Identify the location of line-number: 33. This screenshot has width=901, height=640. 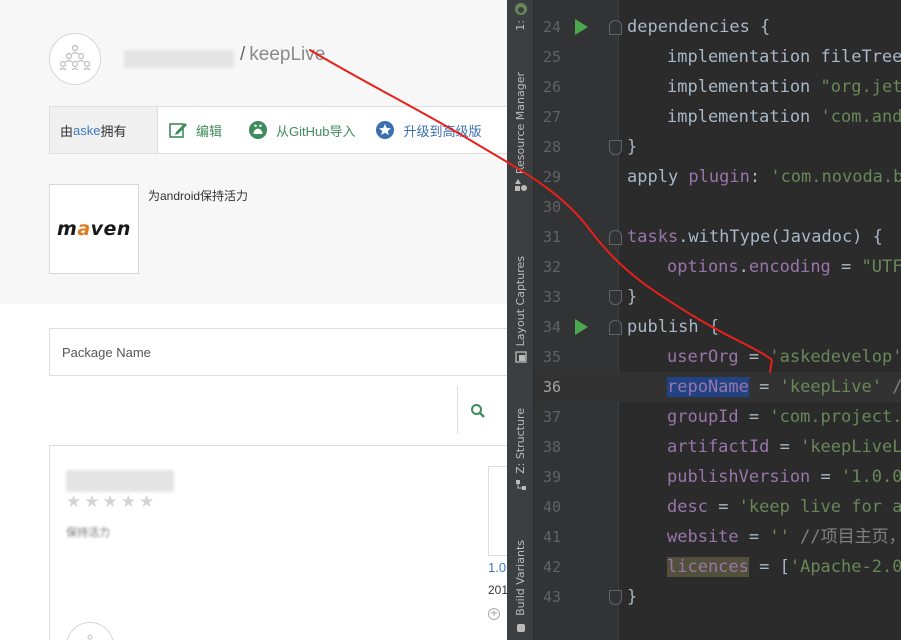
(551, 297).